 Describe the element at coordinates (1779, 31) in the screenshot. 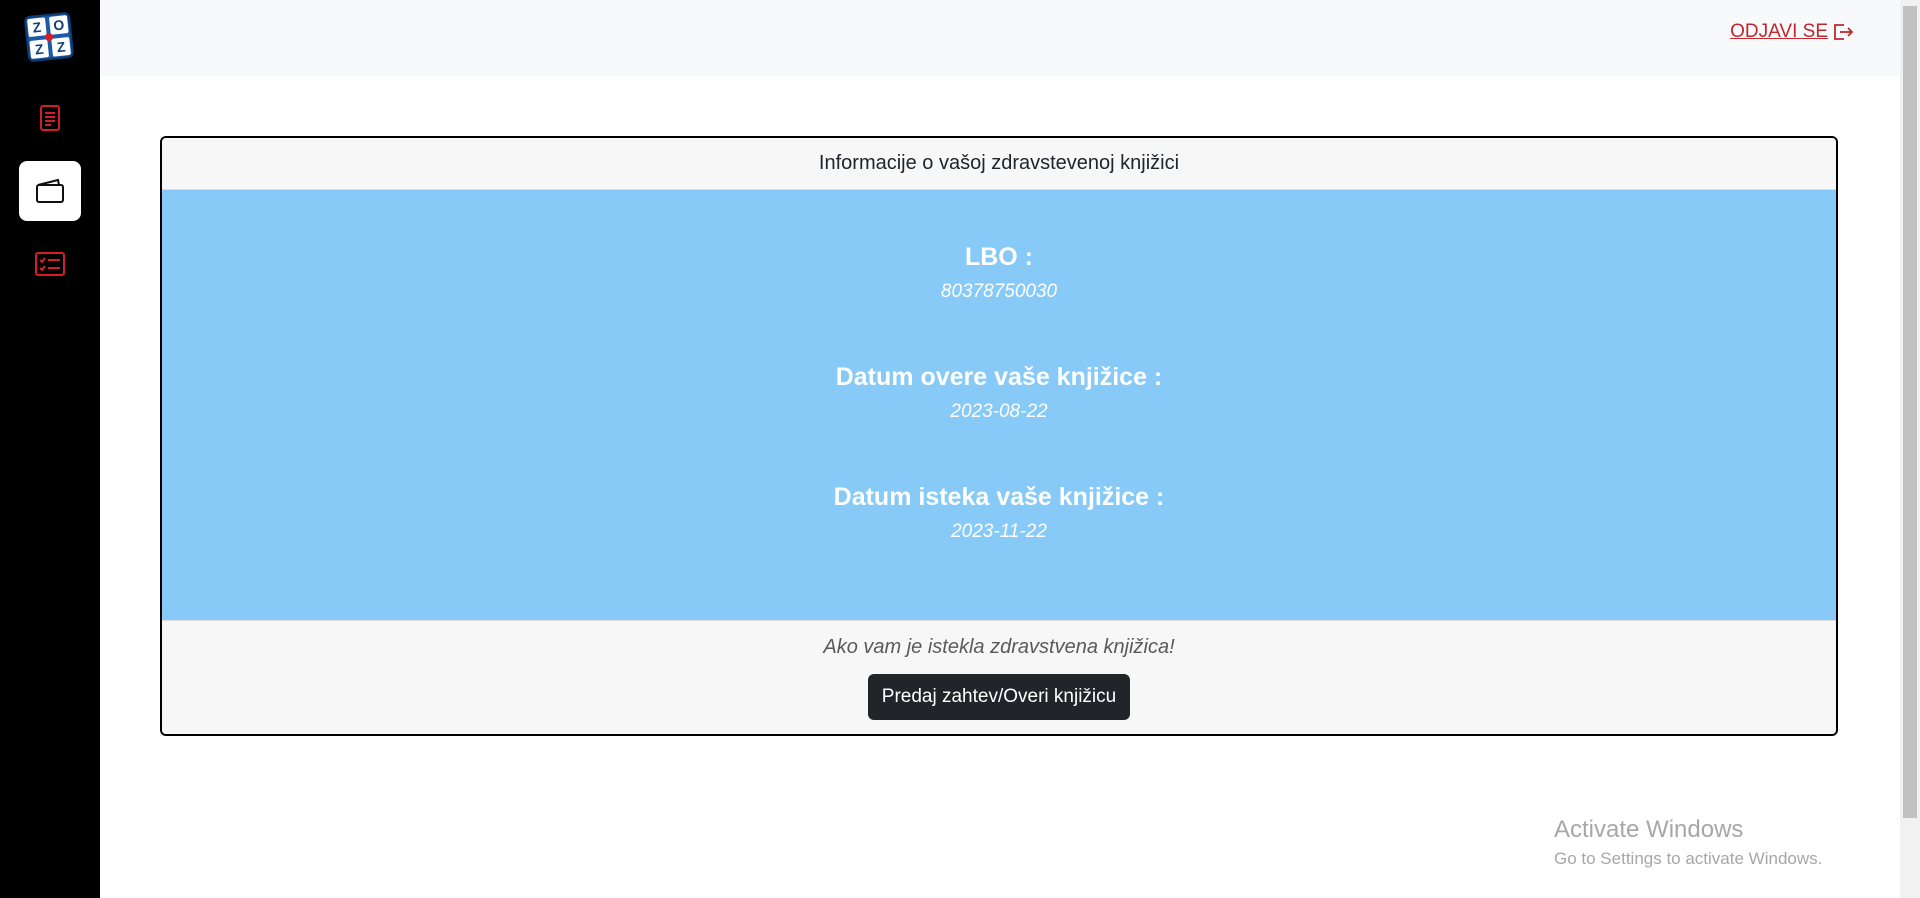

I see `logout-label: ODJAVI SE` at that location.